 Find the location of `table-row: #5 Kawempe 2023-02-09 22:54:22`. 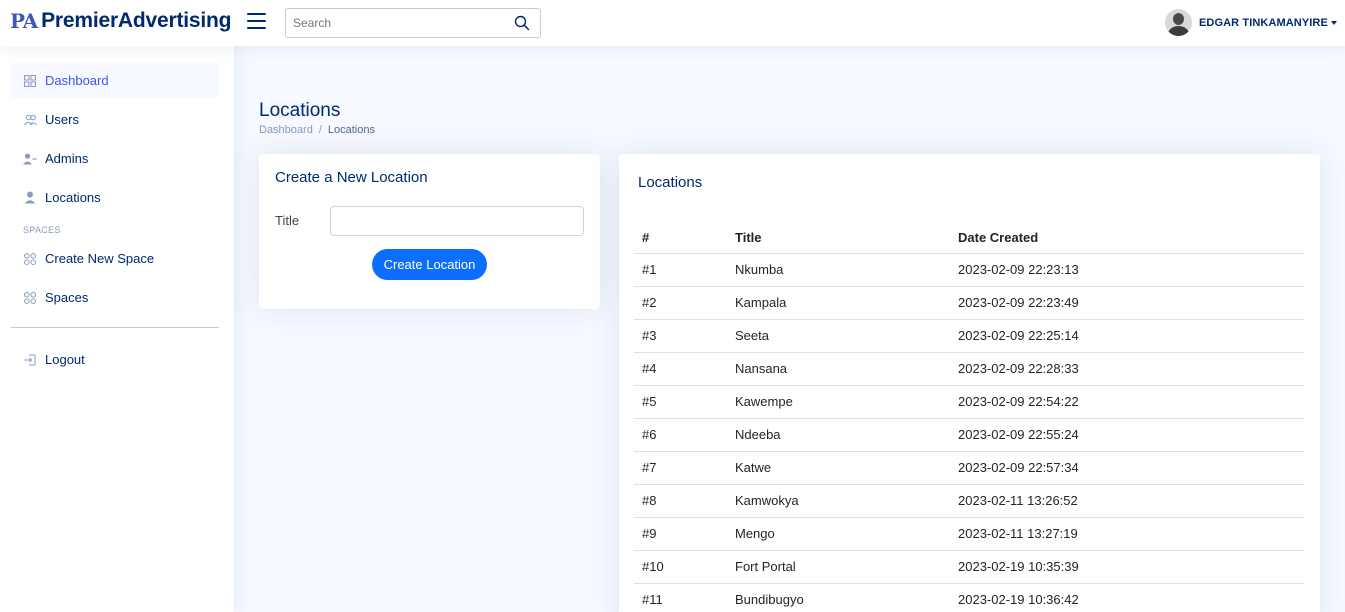

table-row: #5 Kawempe 2023-02-09 22:54:22 is located at coordinates (969, 402).